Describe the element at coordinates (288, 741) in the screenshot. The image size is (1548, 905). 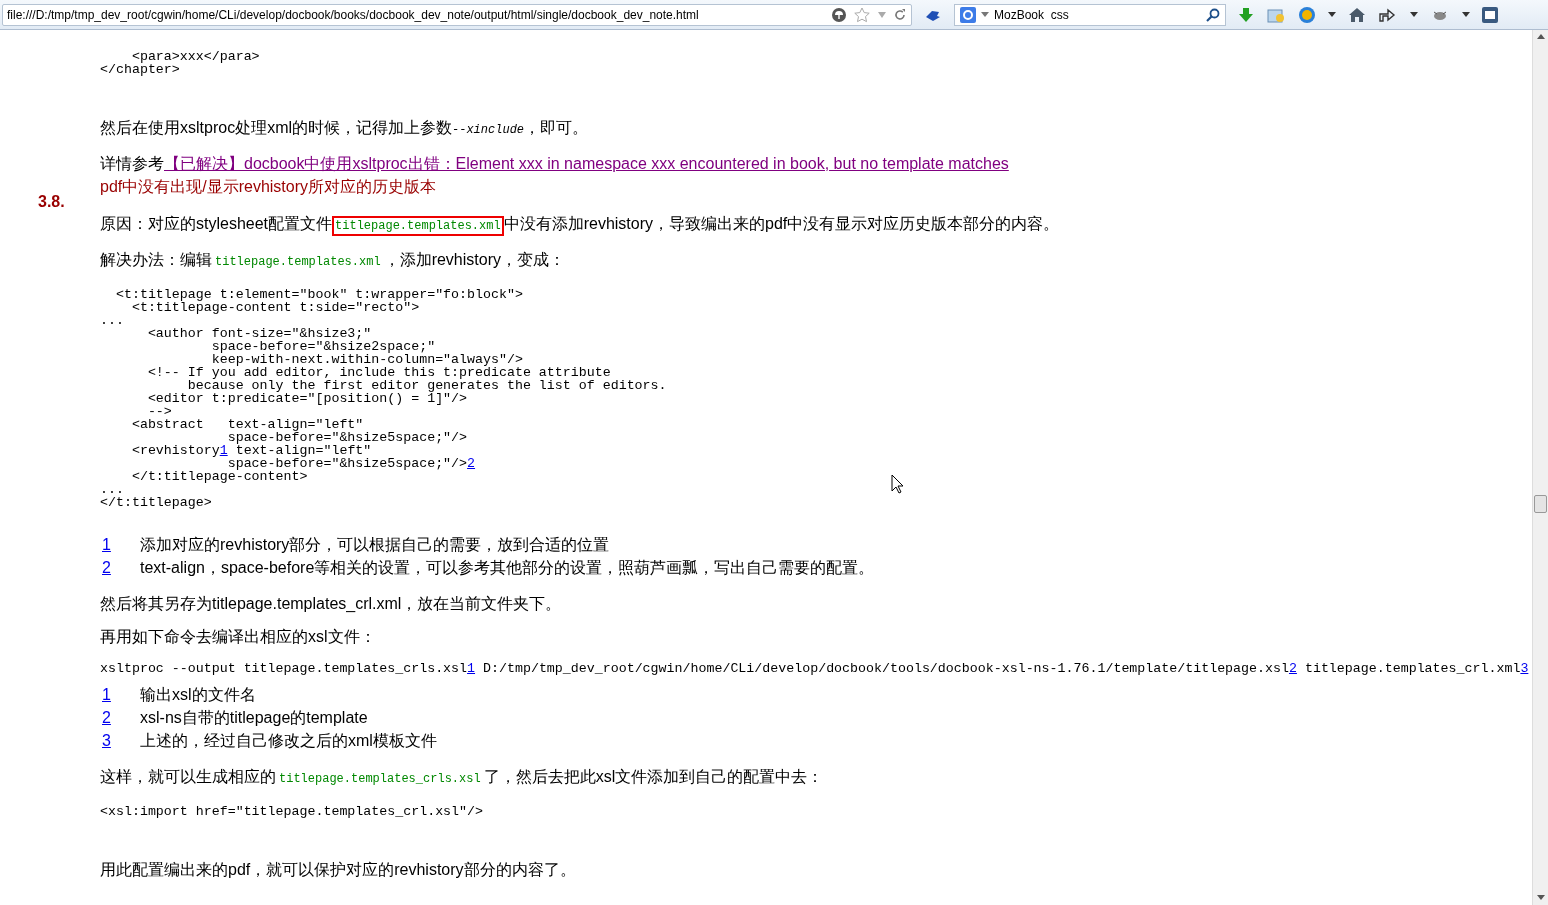
I see `callout-text: 上述的，经过自己修改之后的xml模板文件` at that location.